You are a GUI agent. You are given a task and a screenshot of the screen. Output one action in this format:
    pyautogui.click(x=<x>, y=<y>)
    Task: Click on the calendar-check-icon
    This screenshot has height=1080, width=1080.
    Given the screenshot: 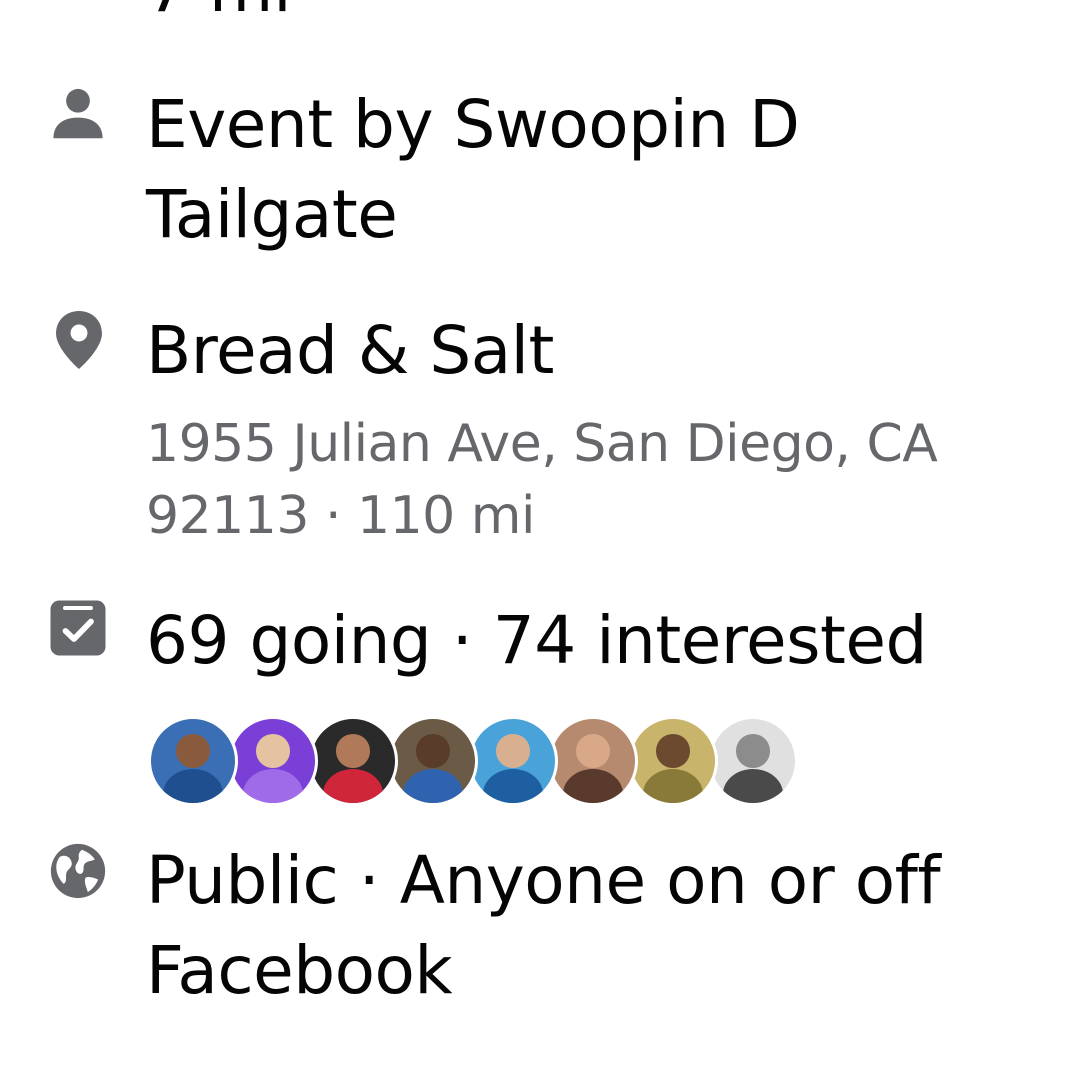 What is the action you would take?
    pyautogui.click(x=78, y=628)
    